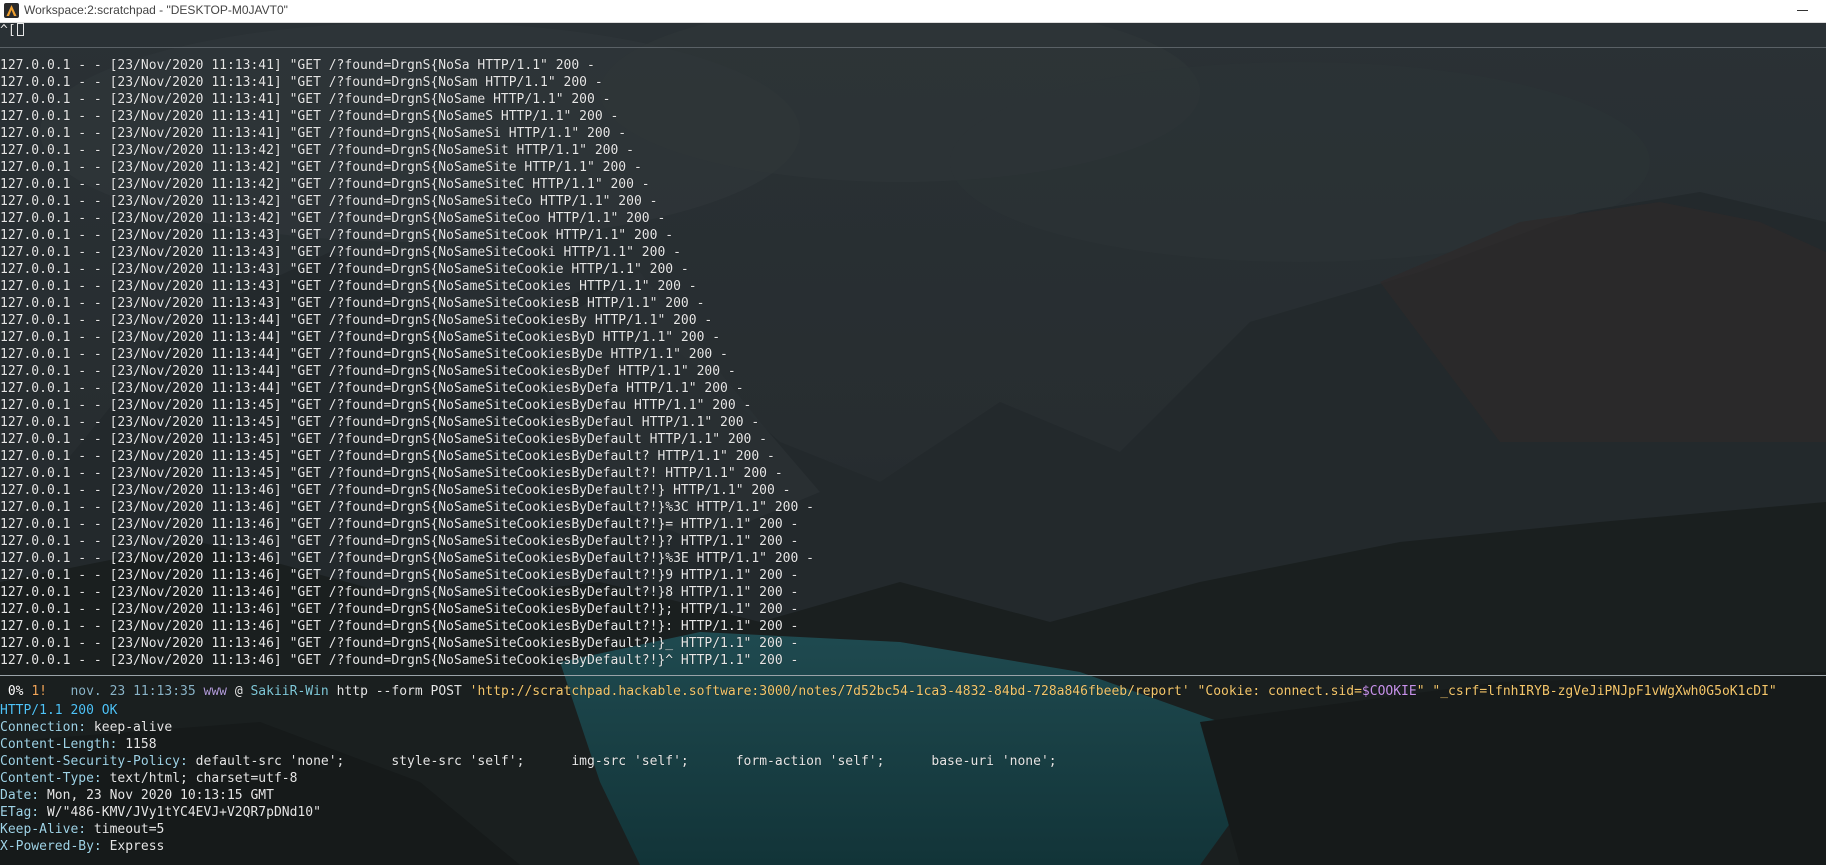 This screenshot has width=1826, height=865. Describe the element at coordinates (129, 829) in the screenshot. I see `header-value: timeout=5` at that location.